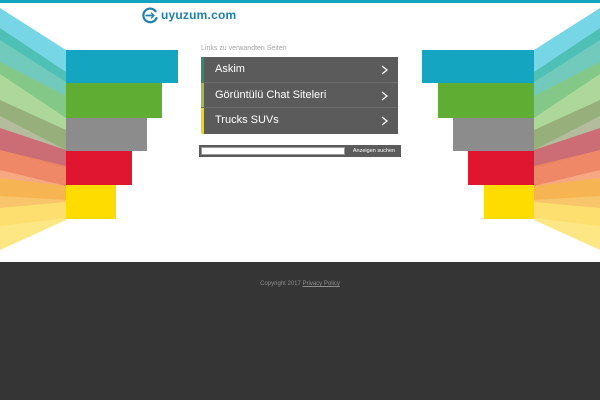 This screenshot has height=400, width=600. Describe the element at coordinates (321, 284) in the screenshot. I see `privacy-policy-link: Privacy Policy` at that location.